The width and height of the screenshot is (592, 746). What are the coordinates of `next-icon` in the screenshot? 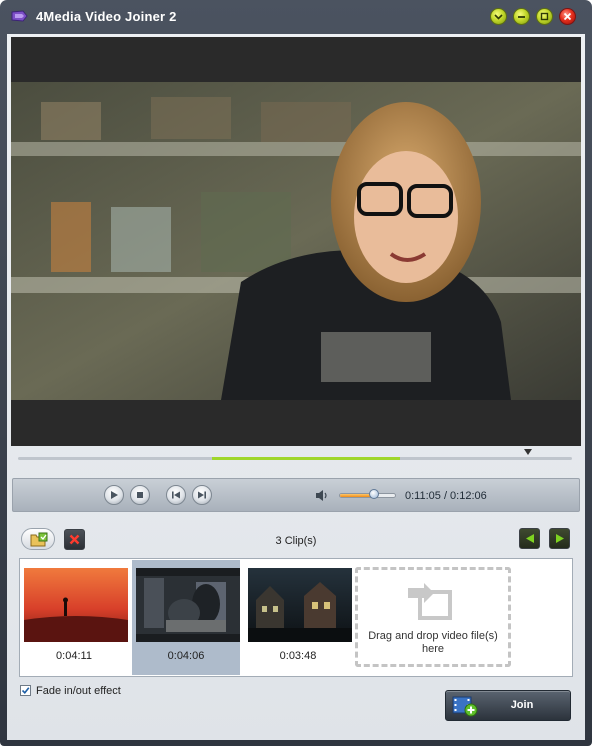 It's located at (202, 495).